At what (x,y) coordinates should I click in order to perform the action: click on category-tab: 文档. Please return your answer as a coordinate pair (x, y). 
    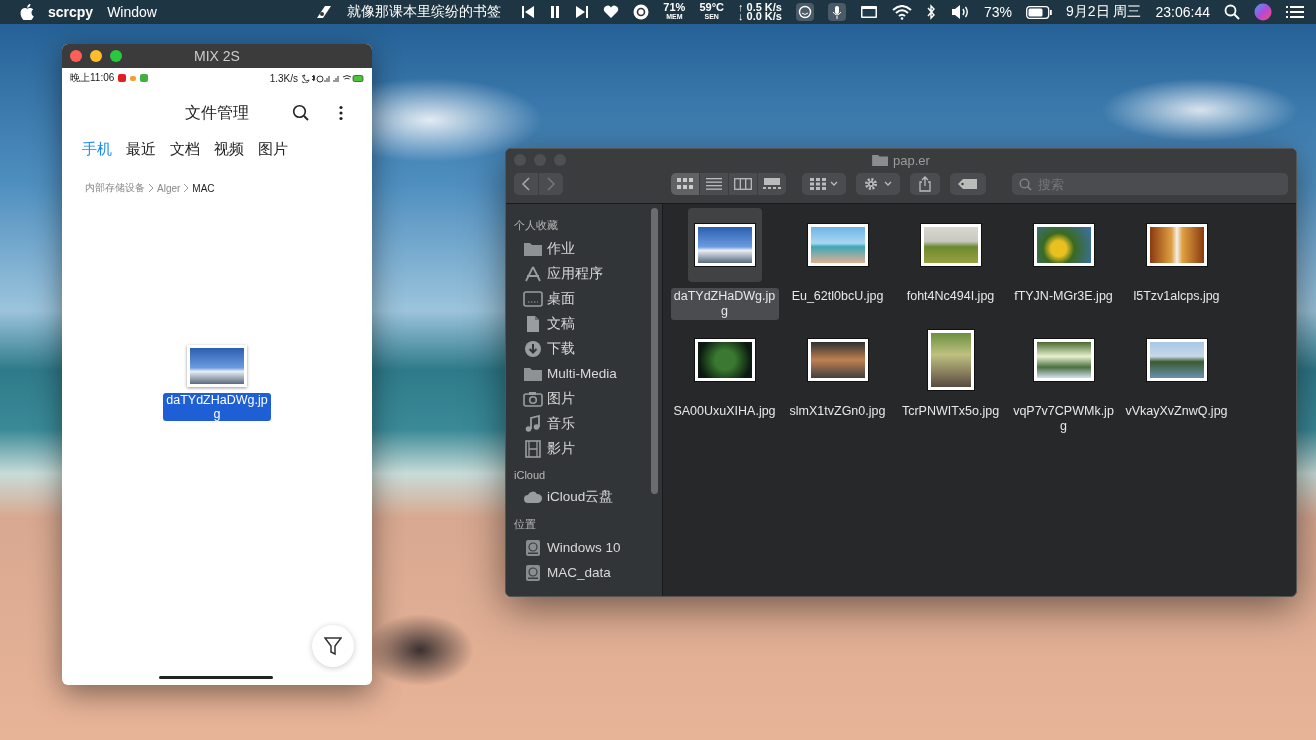
    Looking at the image, I should click on (185, 149).